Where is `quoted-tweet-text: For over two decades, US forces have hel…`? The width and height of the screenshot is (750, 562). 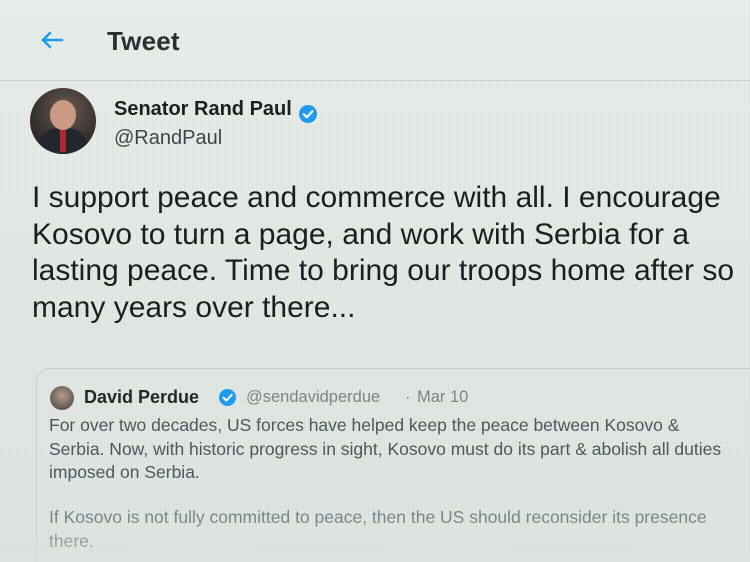 quoted-tweet-text: For over two decades, US forces have hel… is located at coordinates (385, 448).